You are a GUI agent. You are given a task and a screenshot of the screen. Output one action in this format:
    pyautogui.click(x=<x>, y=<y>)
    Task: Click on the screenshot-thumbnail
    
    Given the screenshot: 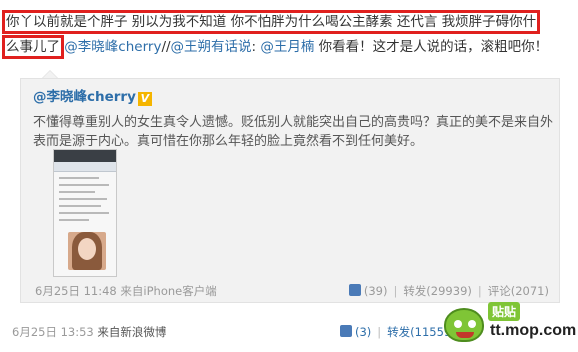 What is the action you would take?
    pyautogui.click(x=85, y=213)
    